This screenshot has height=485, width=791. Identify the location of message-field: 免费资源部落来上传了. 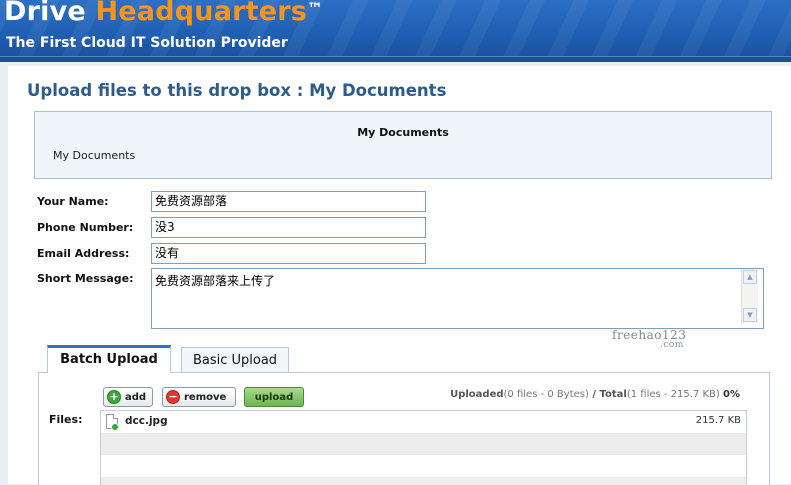
(457, 298).